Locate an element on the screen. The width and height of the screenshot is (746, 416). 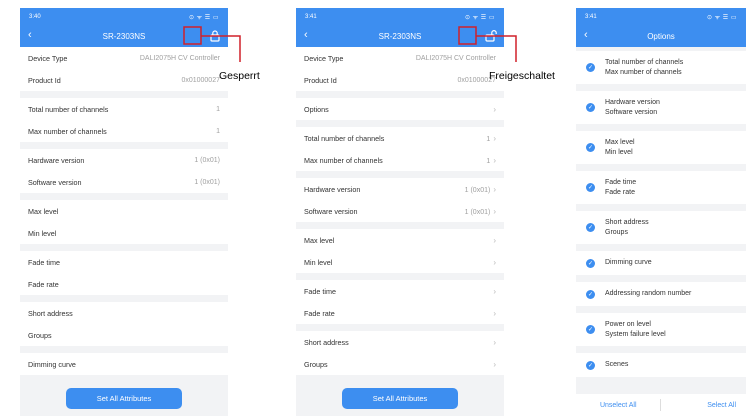
software-version-row: Software version 1 (0x01) is located at coordinates (124, 182).